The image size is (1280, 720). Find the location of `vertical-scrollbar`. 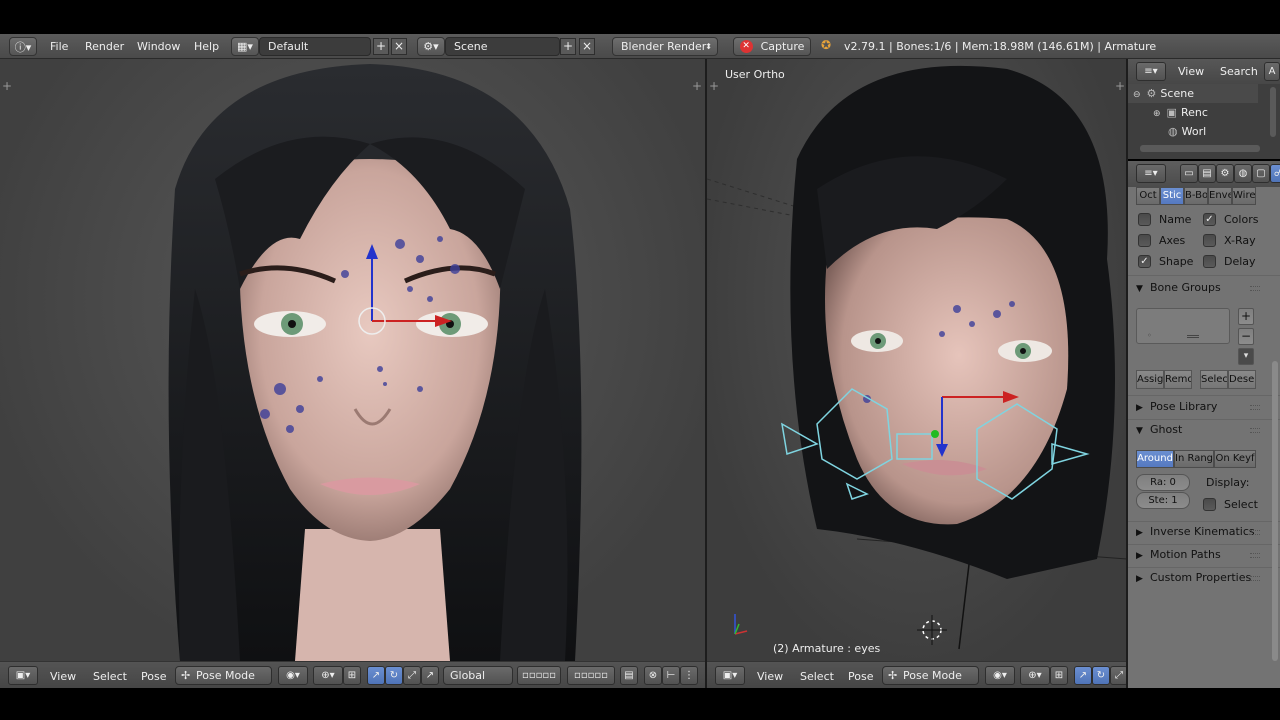

vertical-scrollbar is located at coordinates (1273, 112).